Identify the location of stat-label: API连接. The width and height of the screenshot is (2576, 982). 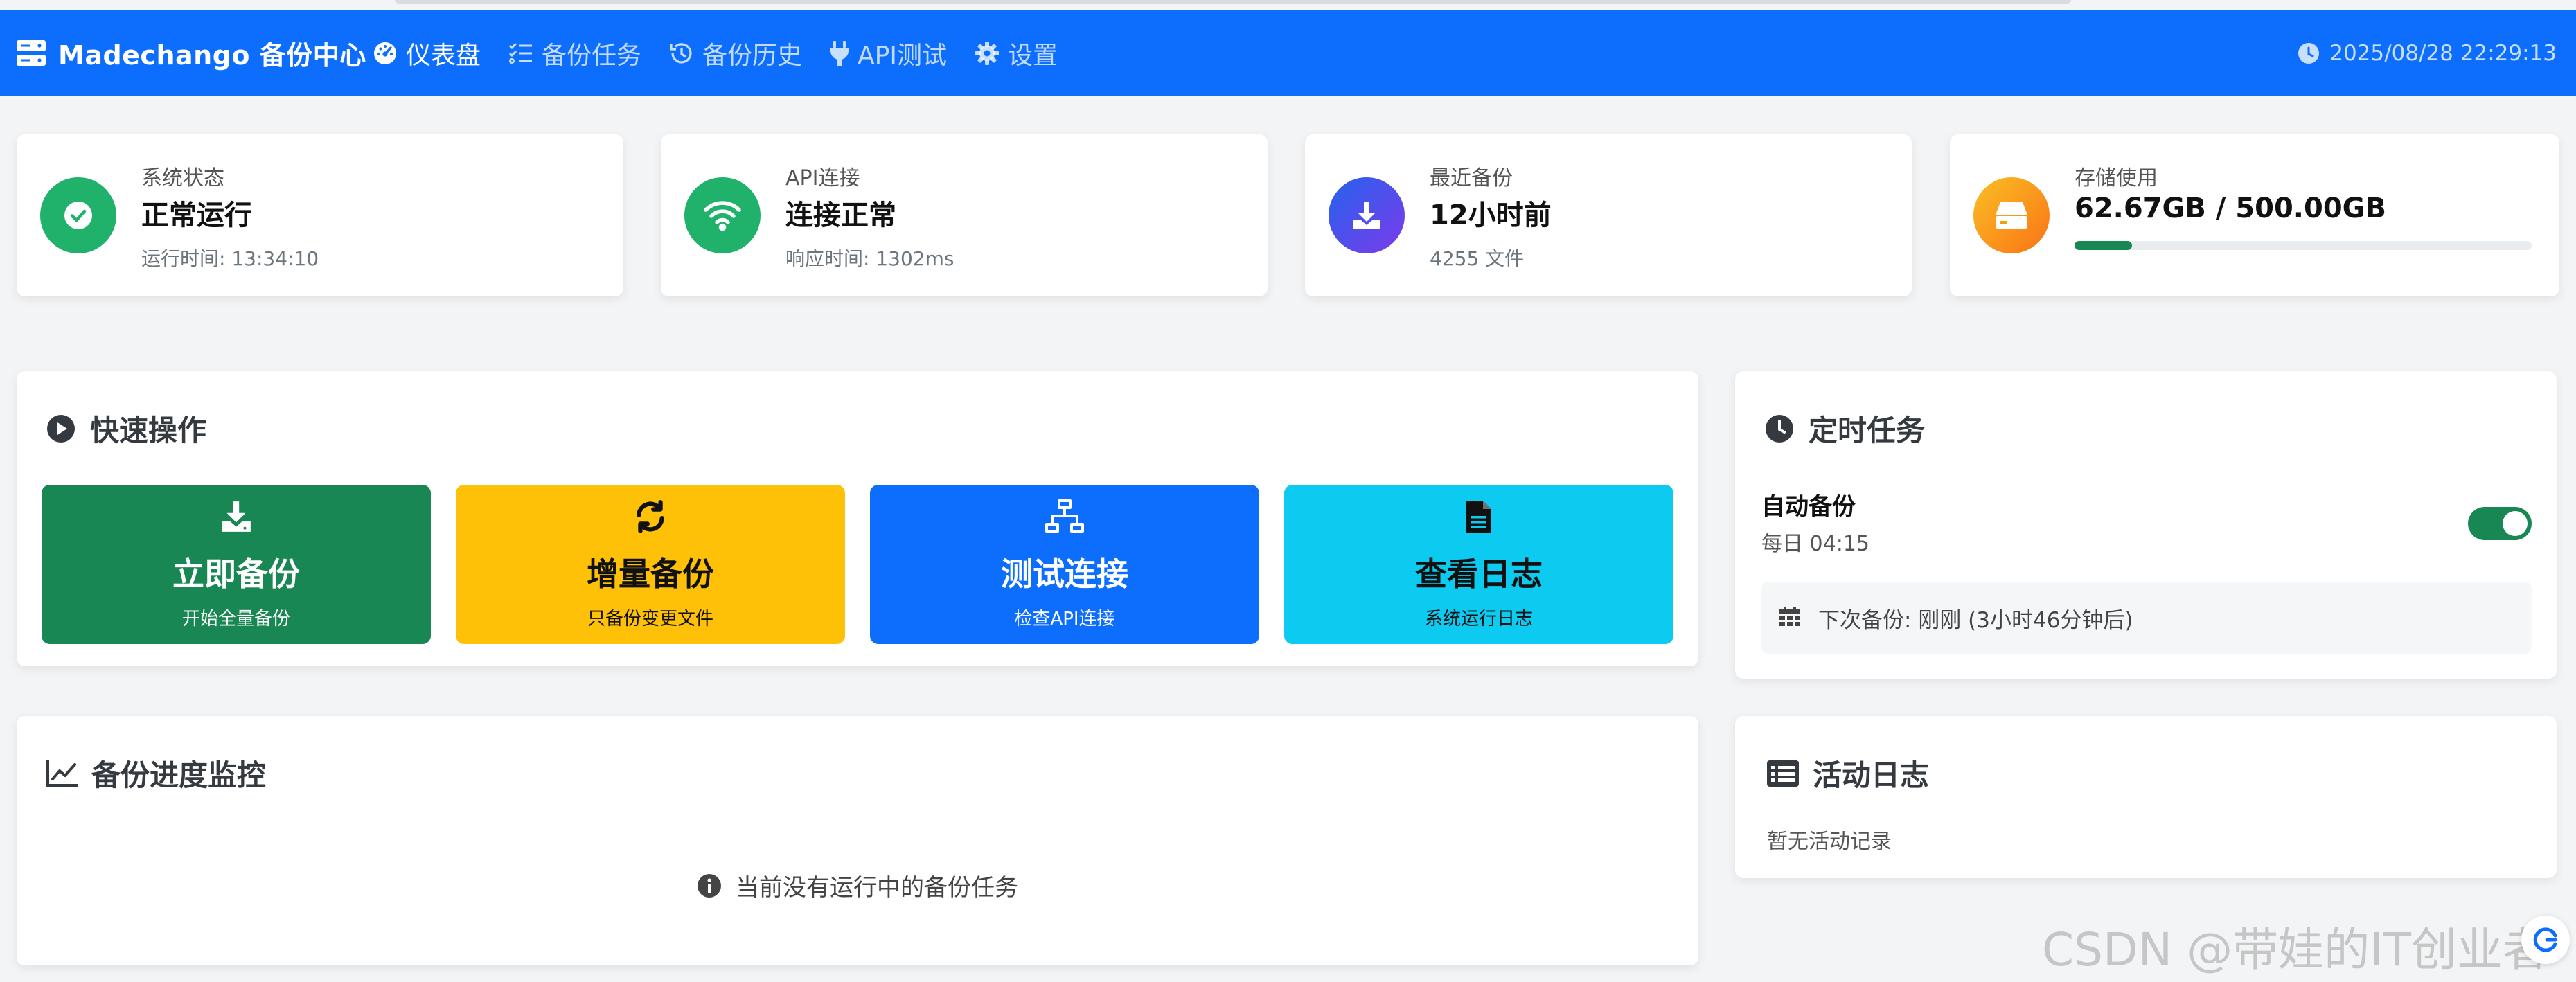
(822, 178).